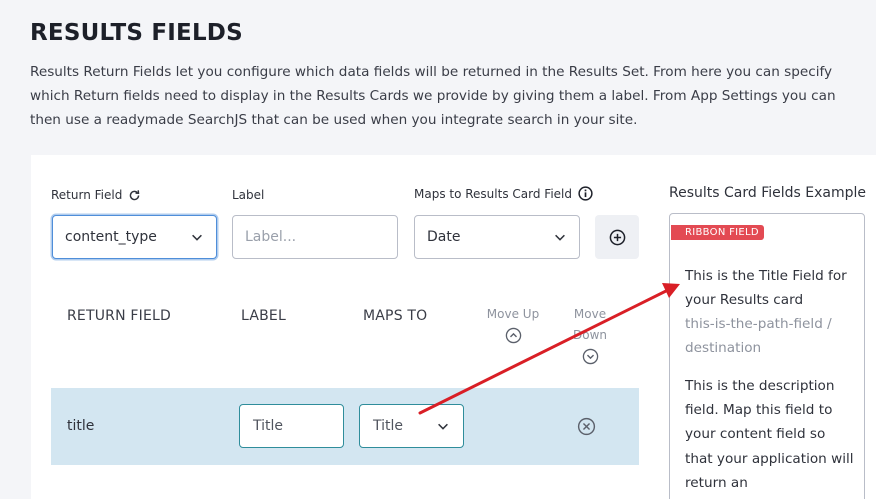  What do you see at coordinates (291, 426) in the screenshot?
I see `row-label-input: Title` at bounding box center [291, 426].